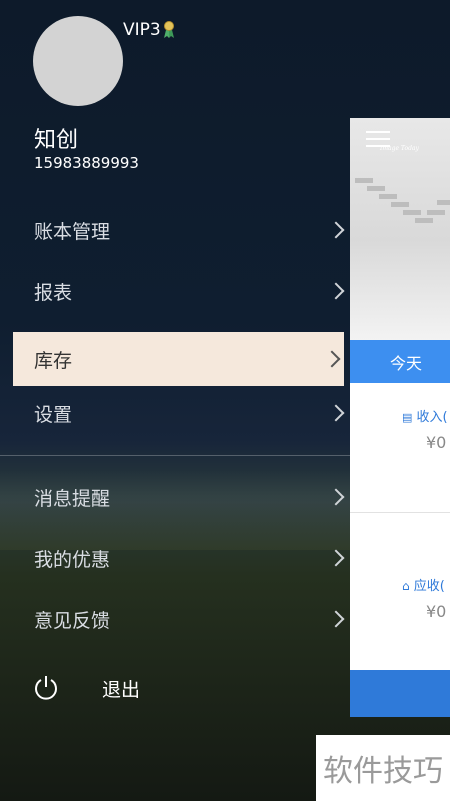  I want to click on user-phone: 15983889993, so click(86, 163).